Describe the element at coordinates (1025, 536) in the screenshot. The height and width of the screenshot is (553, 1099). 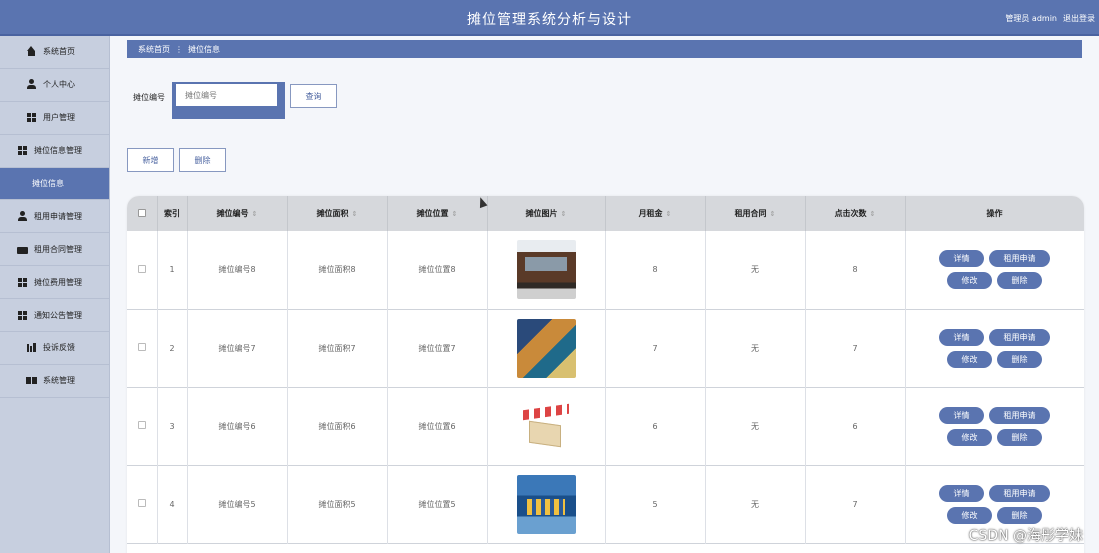
I see `watermark: CSDN @海彤学妹` at that location.